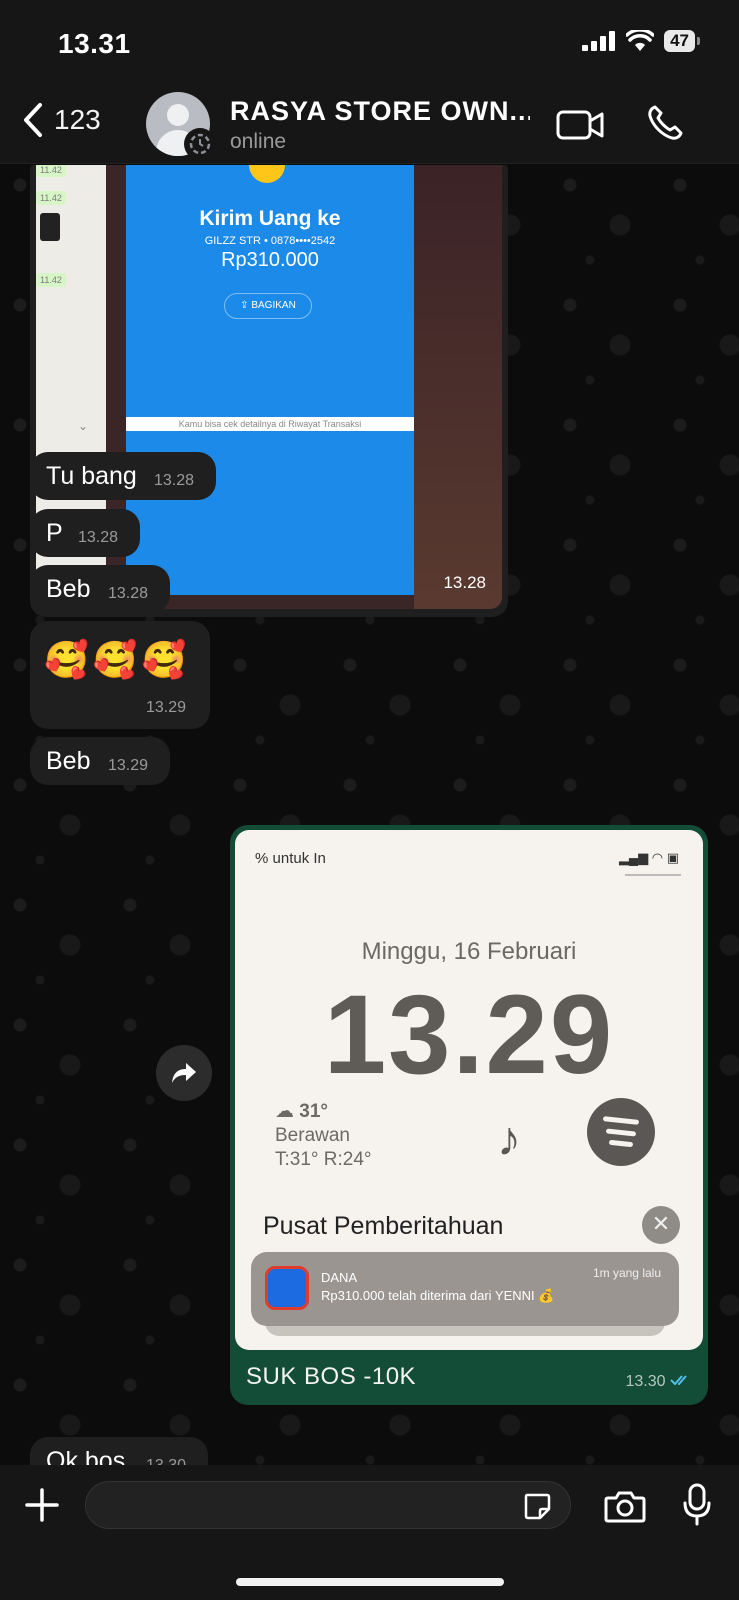 Image resolution: width=739 pixels, height=1600 pixels. What do you see at coordinates (678, 1380) in the screenshot?
I see `double-check-icon` at bounding box center [678, 1380].